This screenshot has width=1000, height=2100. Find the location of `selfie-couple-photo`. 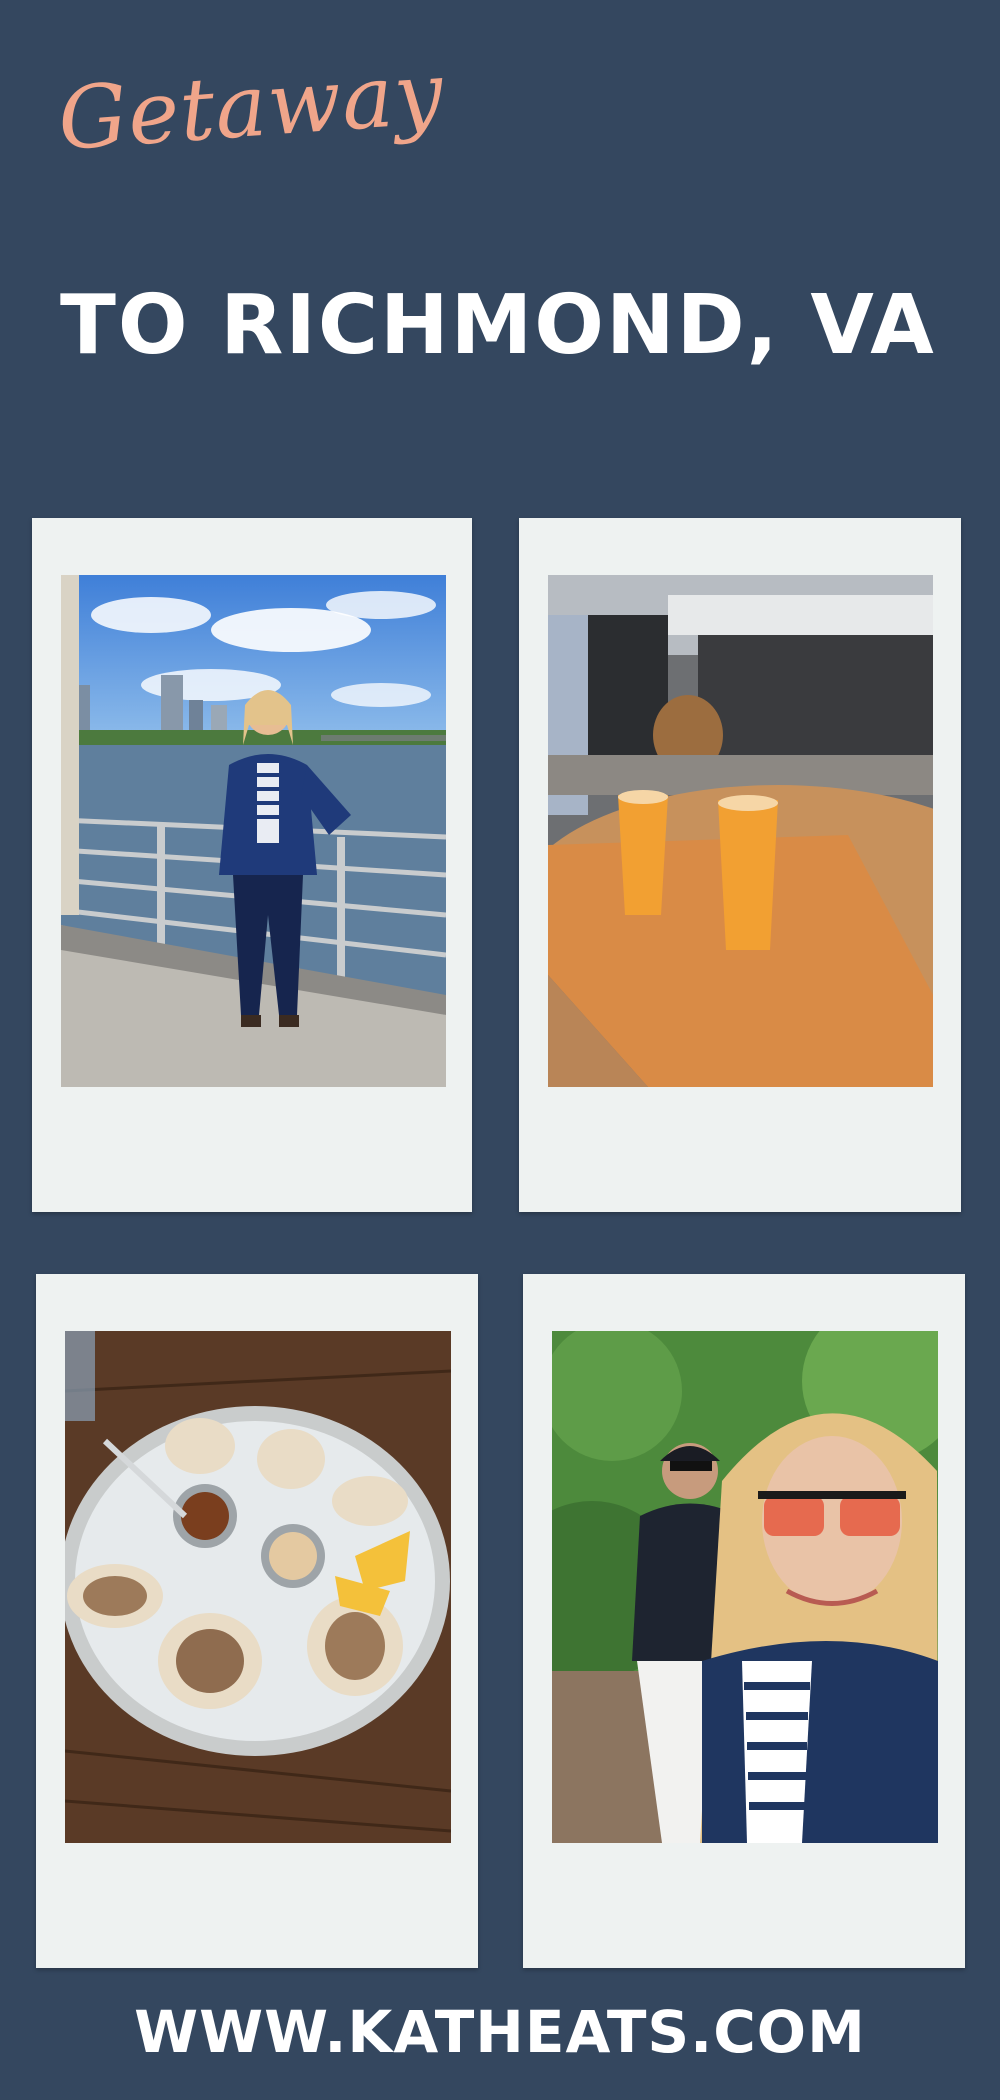

selfie-couple-photo is located at coordinates (745, 1587).